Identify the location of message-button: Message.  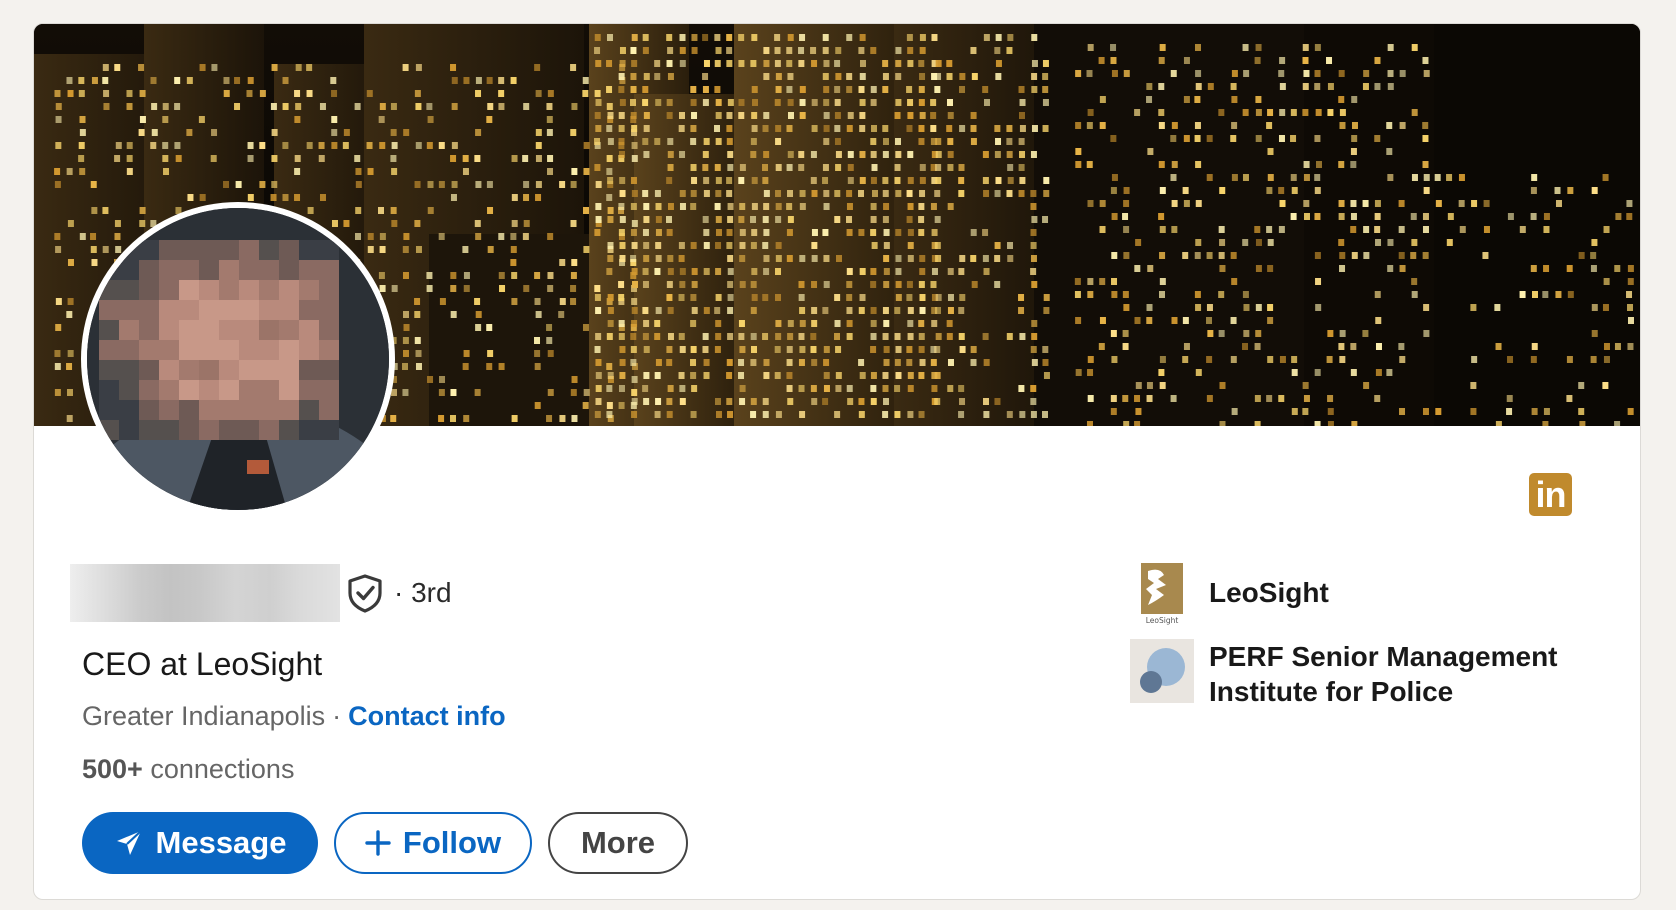
(200, 843).